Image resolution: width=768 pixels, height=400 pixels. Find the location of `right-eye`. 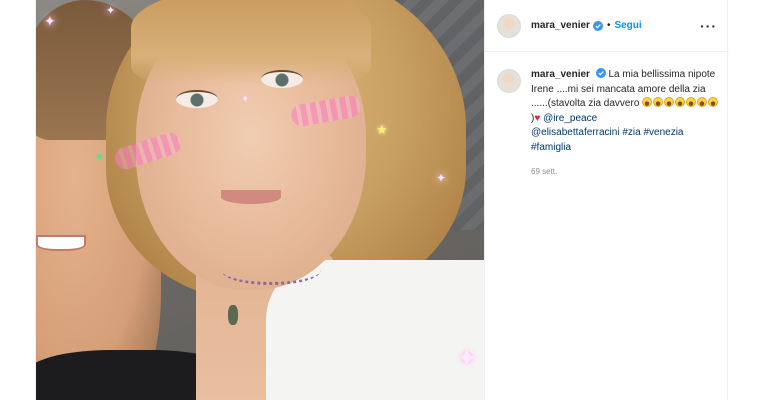

right-eye is located at coordinates (282, 79).